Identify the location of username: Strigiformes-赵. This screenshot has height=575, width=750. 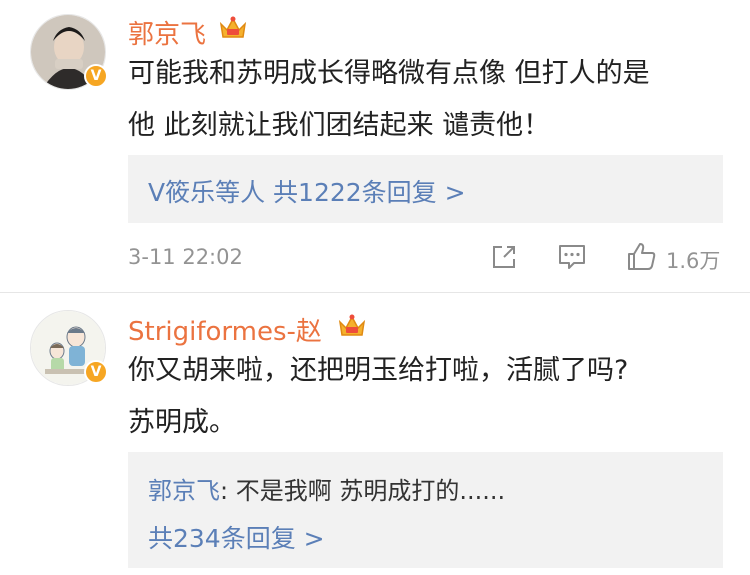
(225, 329).